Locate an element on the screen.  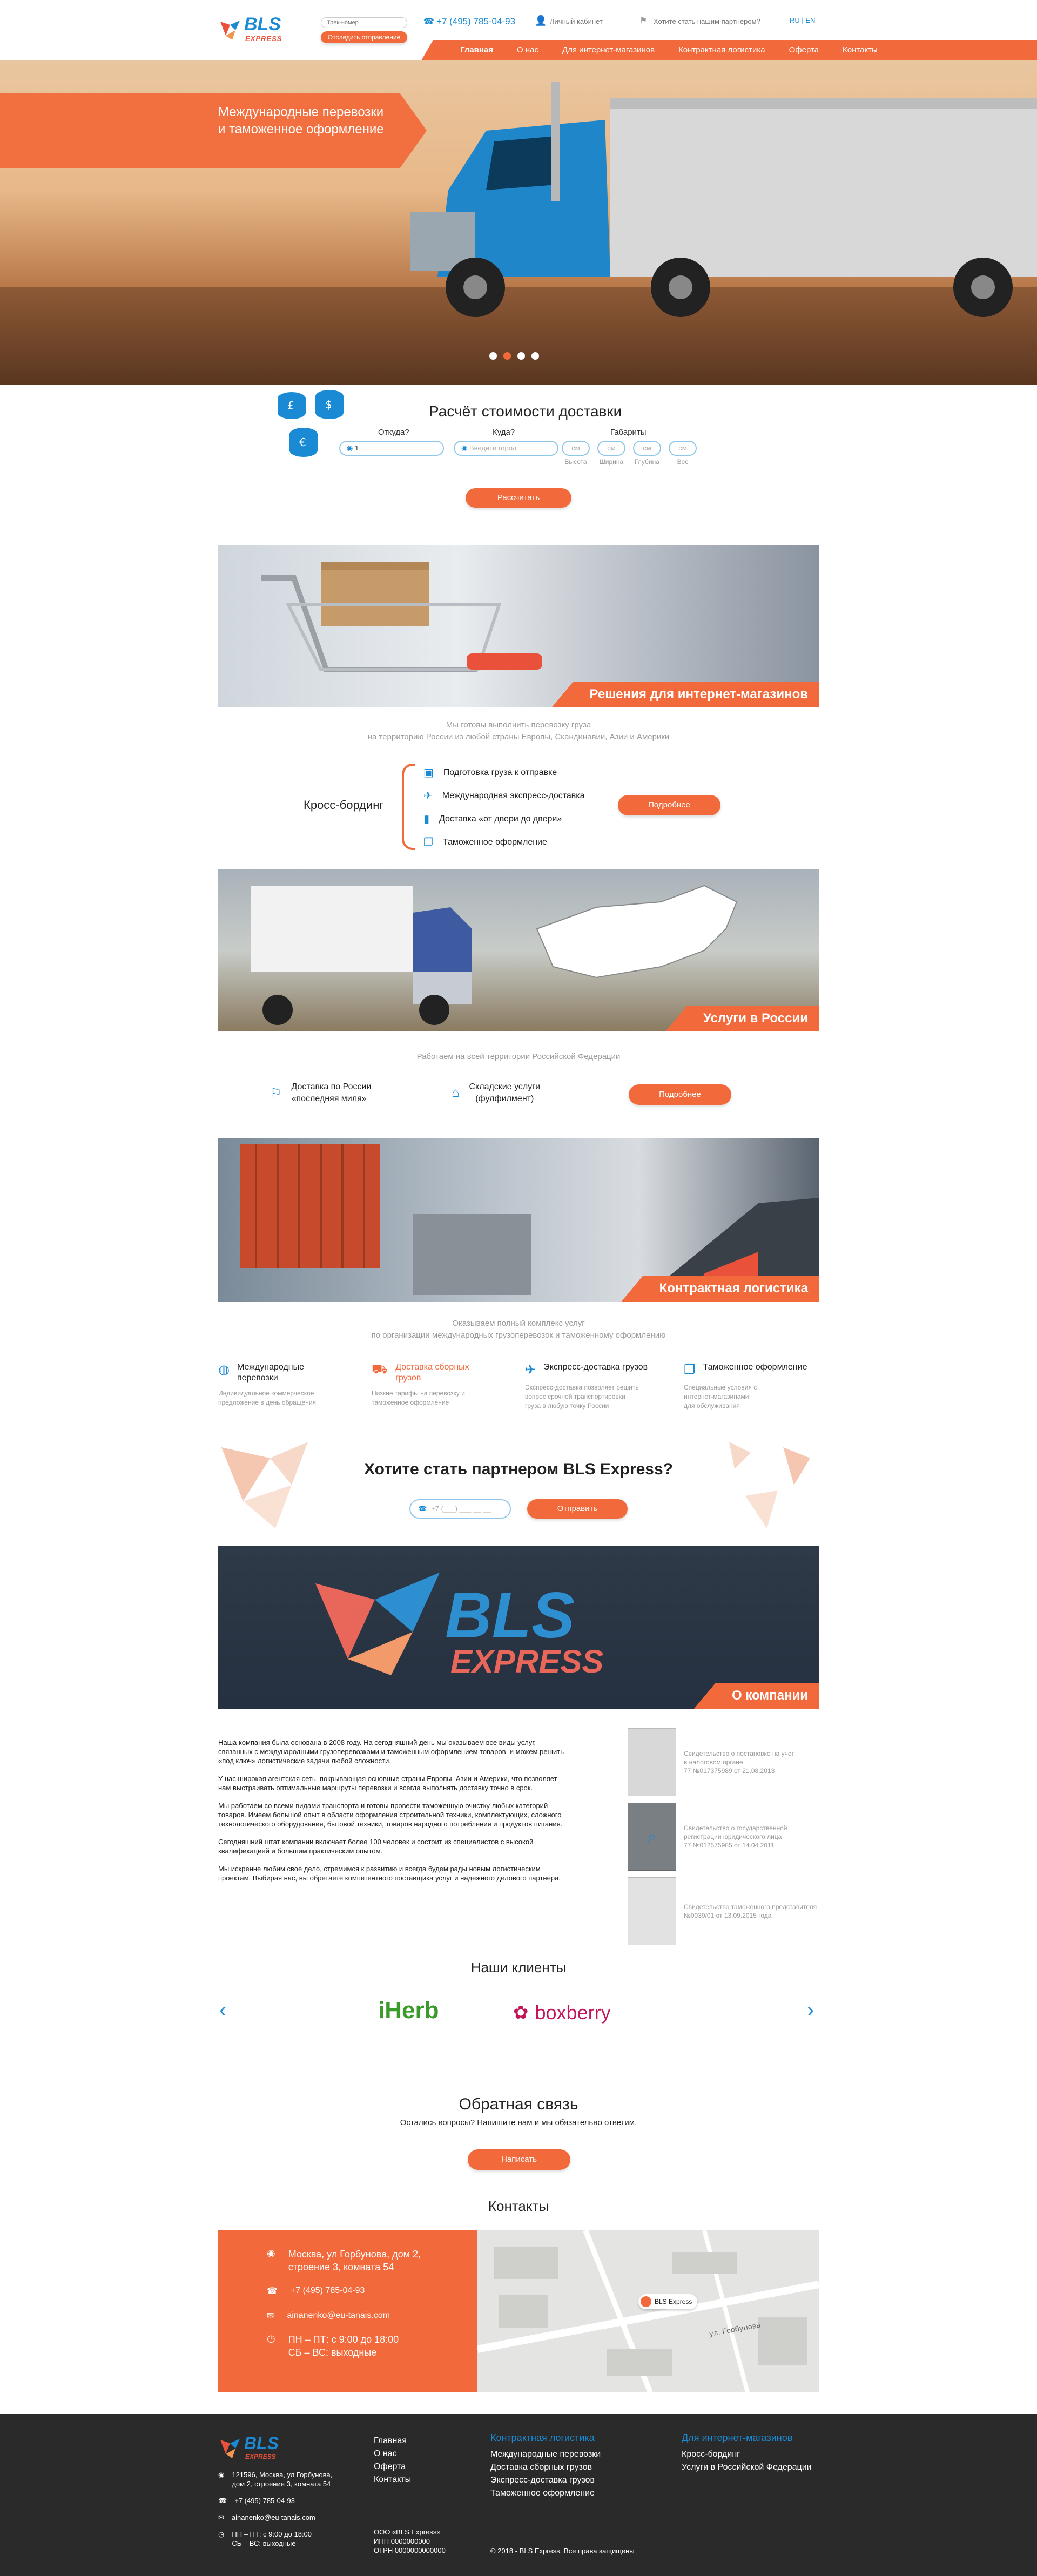
width-field: см is located at coordinates (611, 448).